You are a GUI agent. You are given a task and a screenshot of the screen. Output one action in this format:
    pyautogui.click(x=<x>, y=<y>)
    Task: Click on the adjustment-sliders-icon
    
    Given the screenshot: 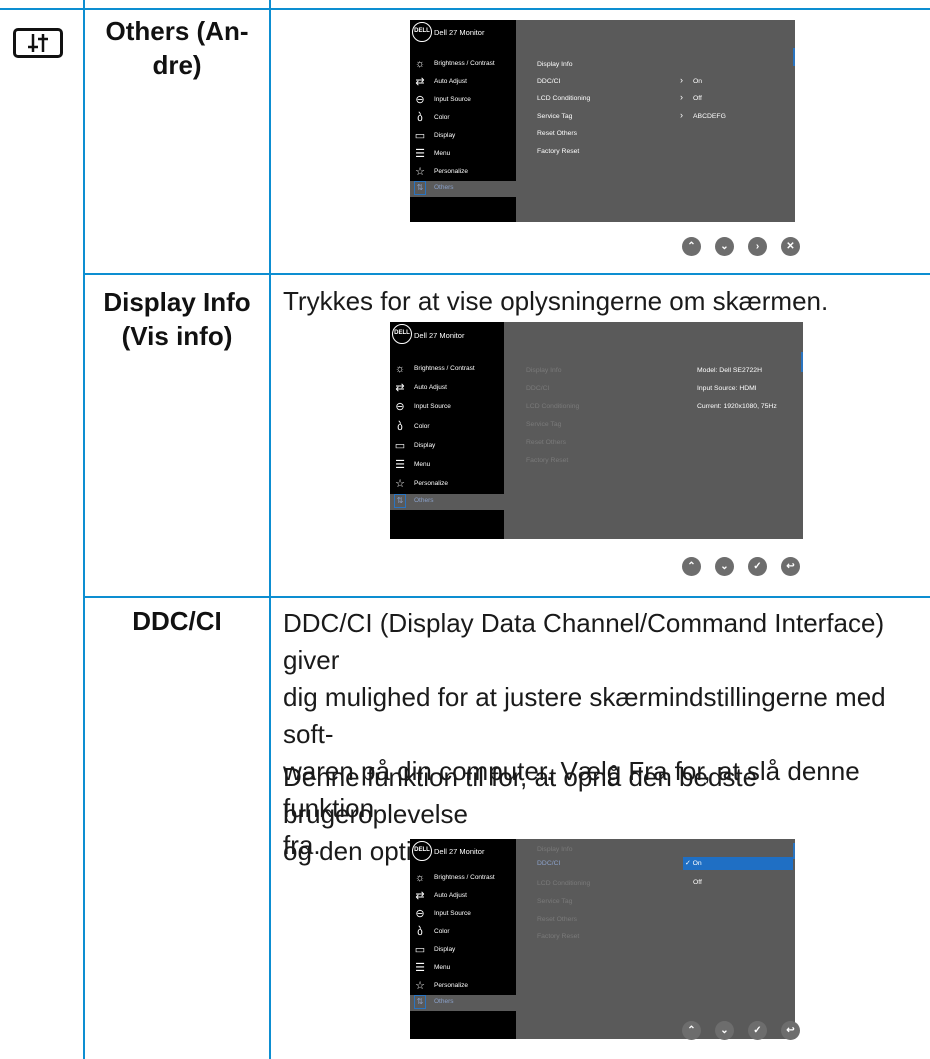 What is the action you would take?
    pyautogui.click(x=38, y=43)
    